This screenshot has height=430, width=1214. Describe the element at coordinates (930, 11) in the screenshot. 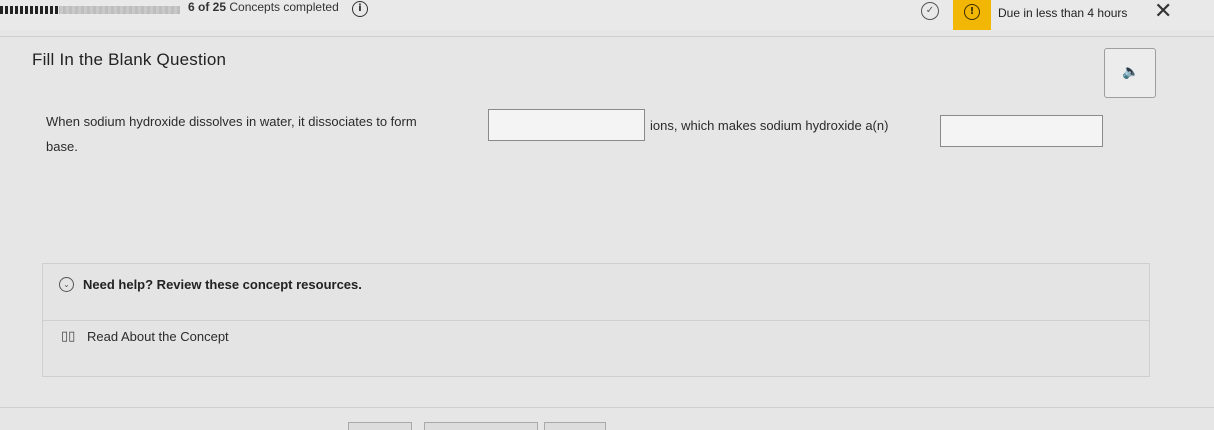

I see `check-circle-icon: ✓` at that location.